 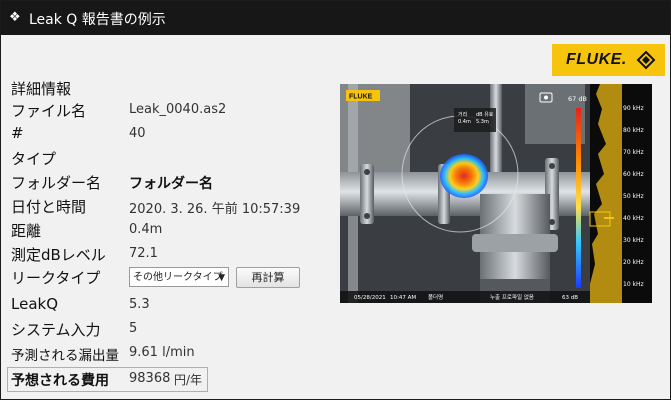 What do you see at coordinates (633, 152) in the screenshot?
I see `svg-text: 70 kHz` at bounding box center [633, 152].